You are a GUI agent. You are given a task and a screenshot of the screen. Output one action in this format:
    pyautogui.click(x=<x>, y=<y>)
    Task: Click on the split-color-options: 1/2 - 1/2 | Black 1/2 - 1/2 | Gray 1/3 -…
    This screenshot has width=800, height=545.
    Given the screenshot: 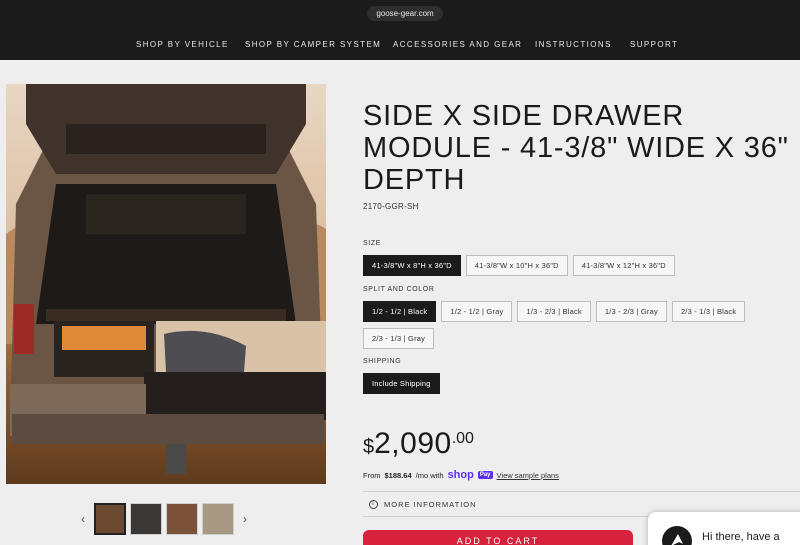 What is the action you would take?
    pyautogui.click(x=581, y=325)
    